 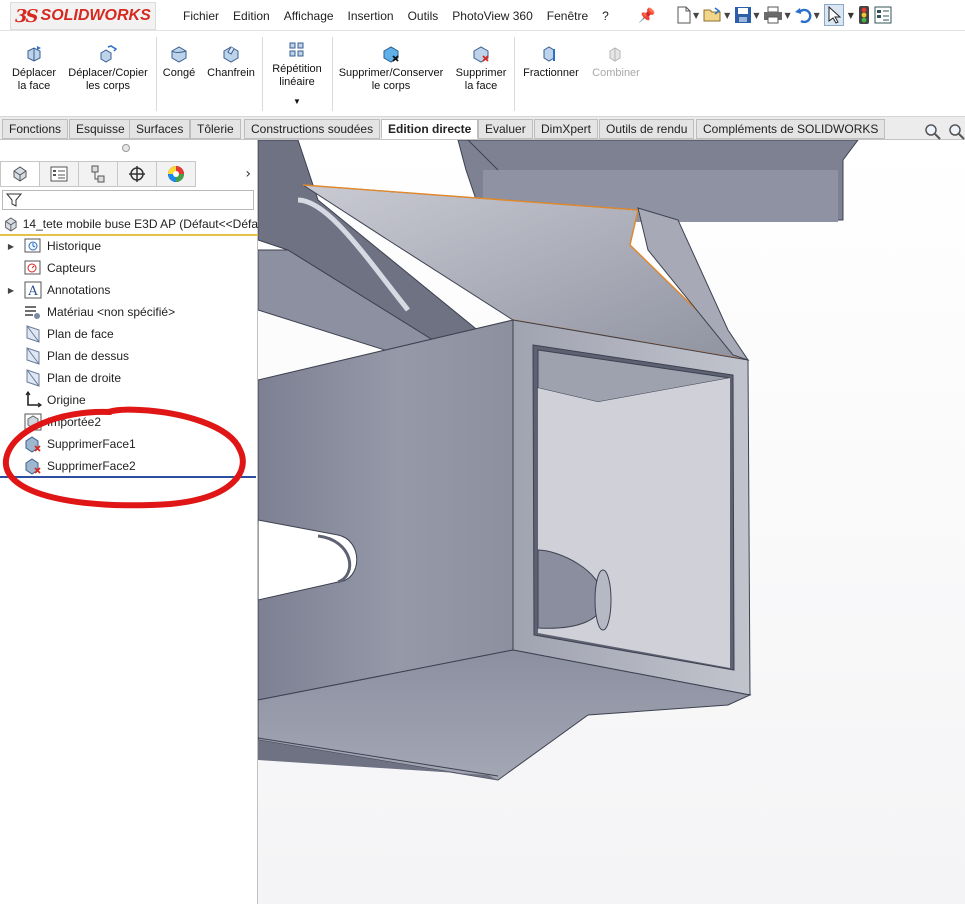 I want to click on tab-dimxpert-manager, so click(x=137, y=174).